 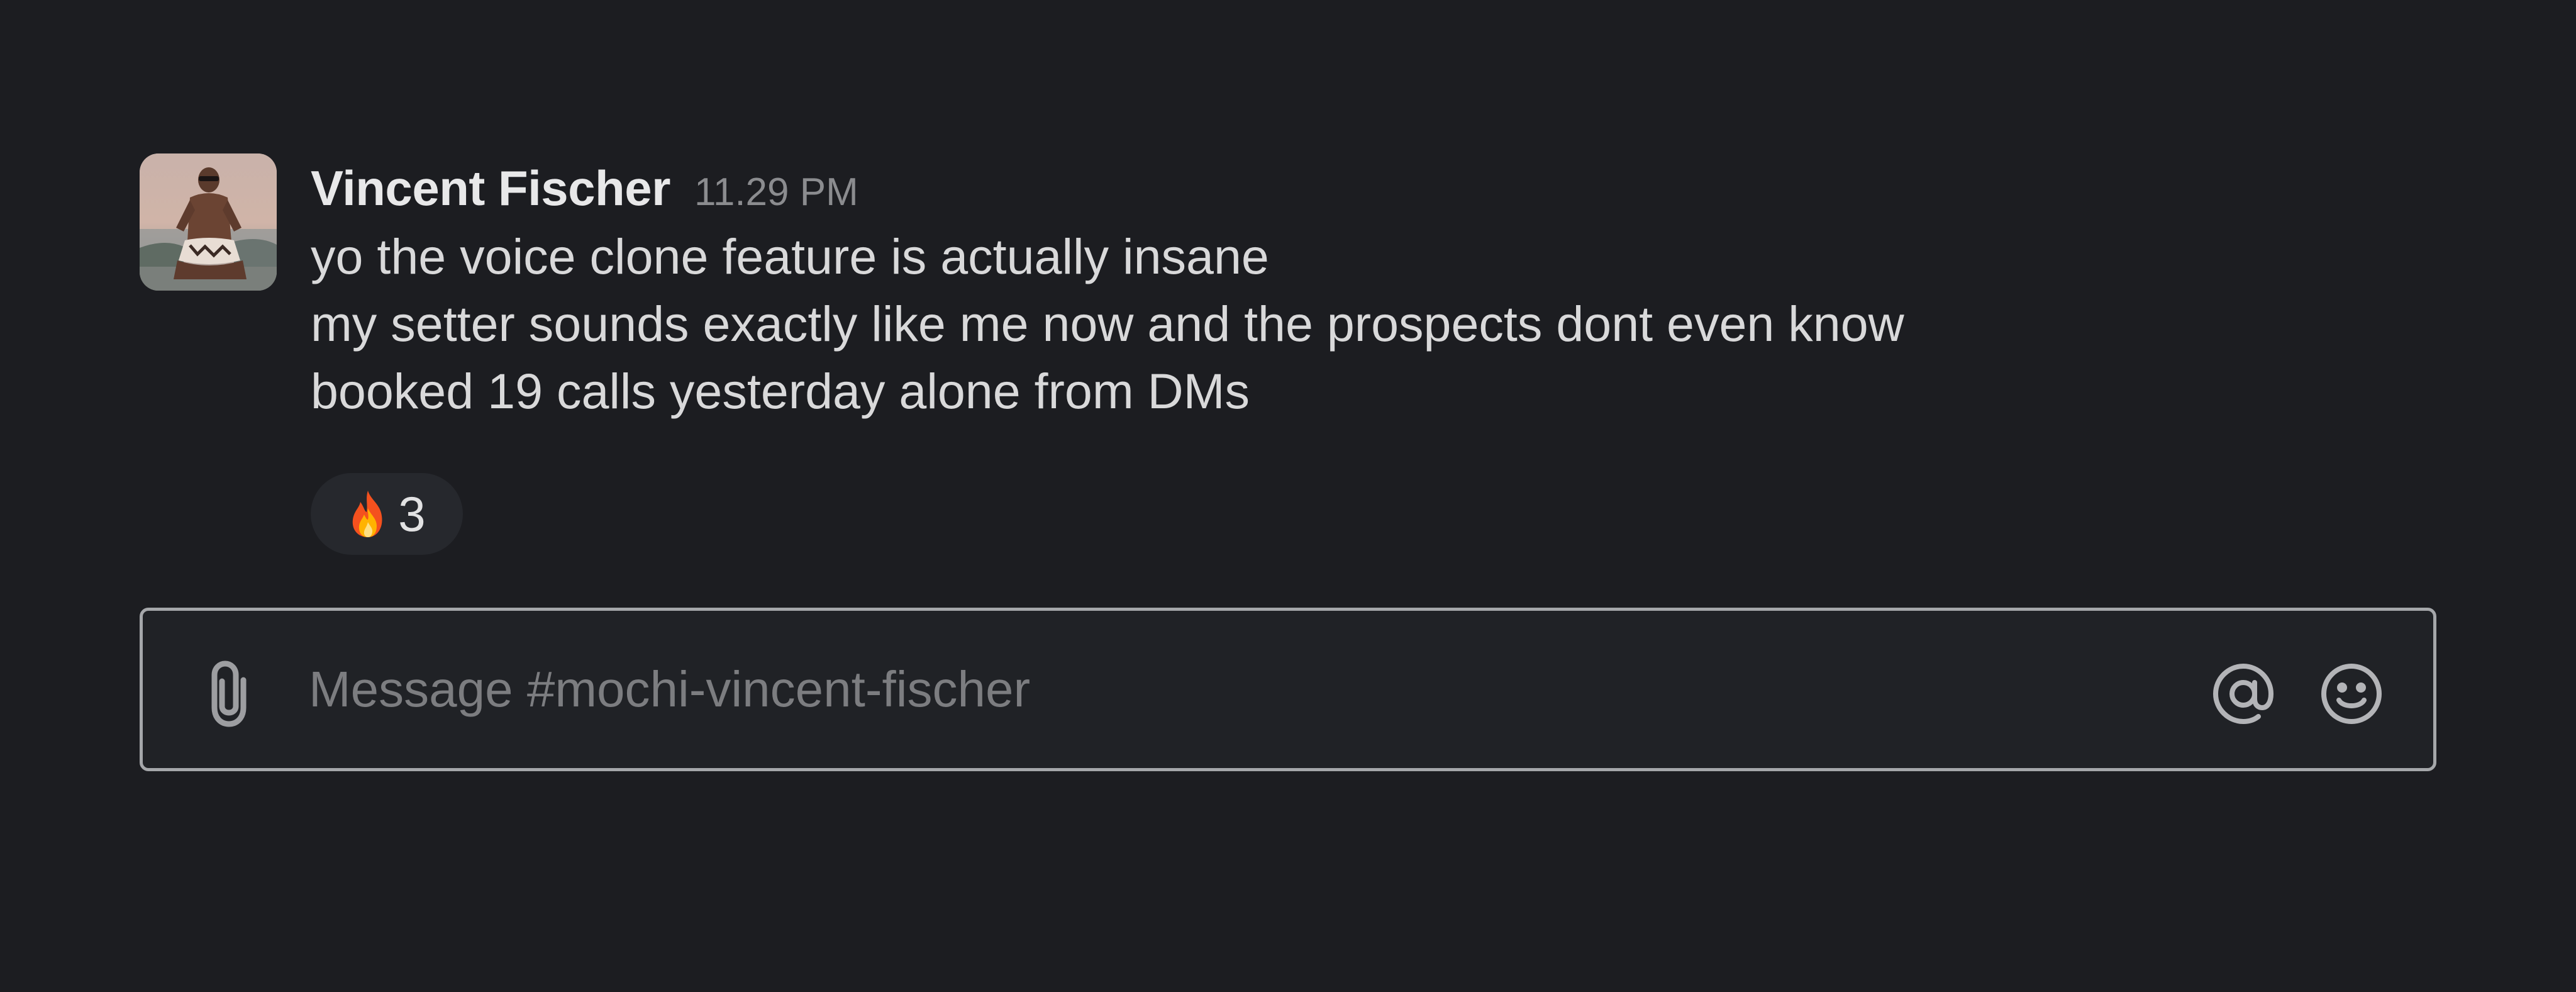 I want to click on paperclip-icon, so click(x=228, y=694).